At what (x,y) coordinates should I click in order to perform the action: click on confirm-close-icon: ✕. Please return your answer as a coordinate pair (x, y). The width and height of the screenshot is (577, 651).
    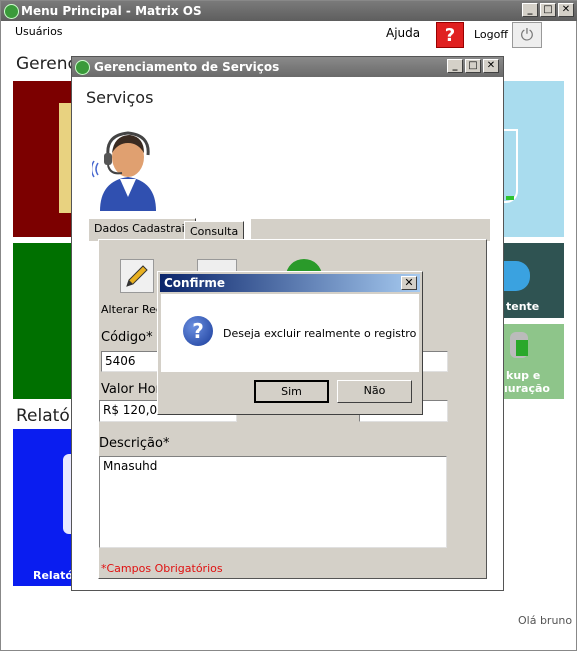
    Looking at the image, I should click on (409, 283).